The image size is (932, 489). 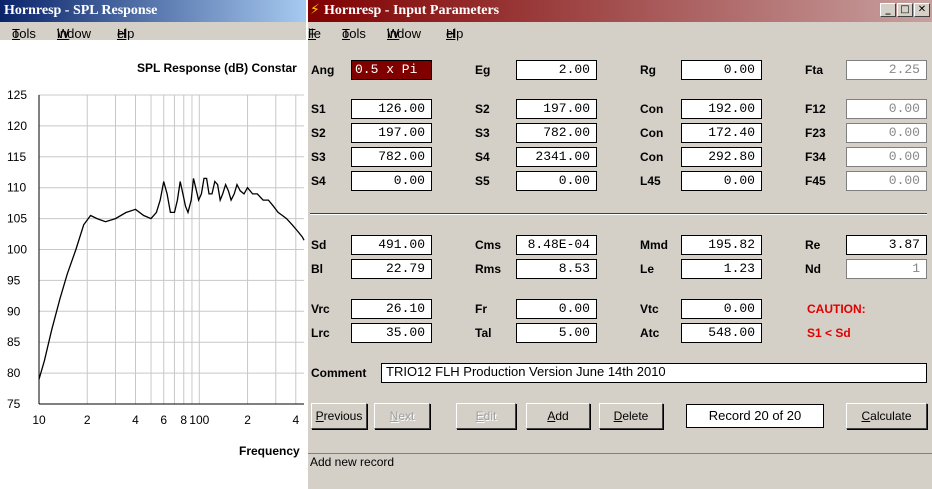 What do you see at coordinates (482, 133) in the screenshot?
I see `param-label-s3: S3` at bounding box center [482, 133].